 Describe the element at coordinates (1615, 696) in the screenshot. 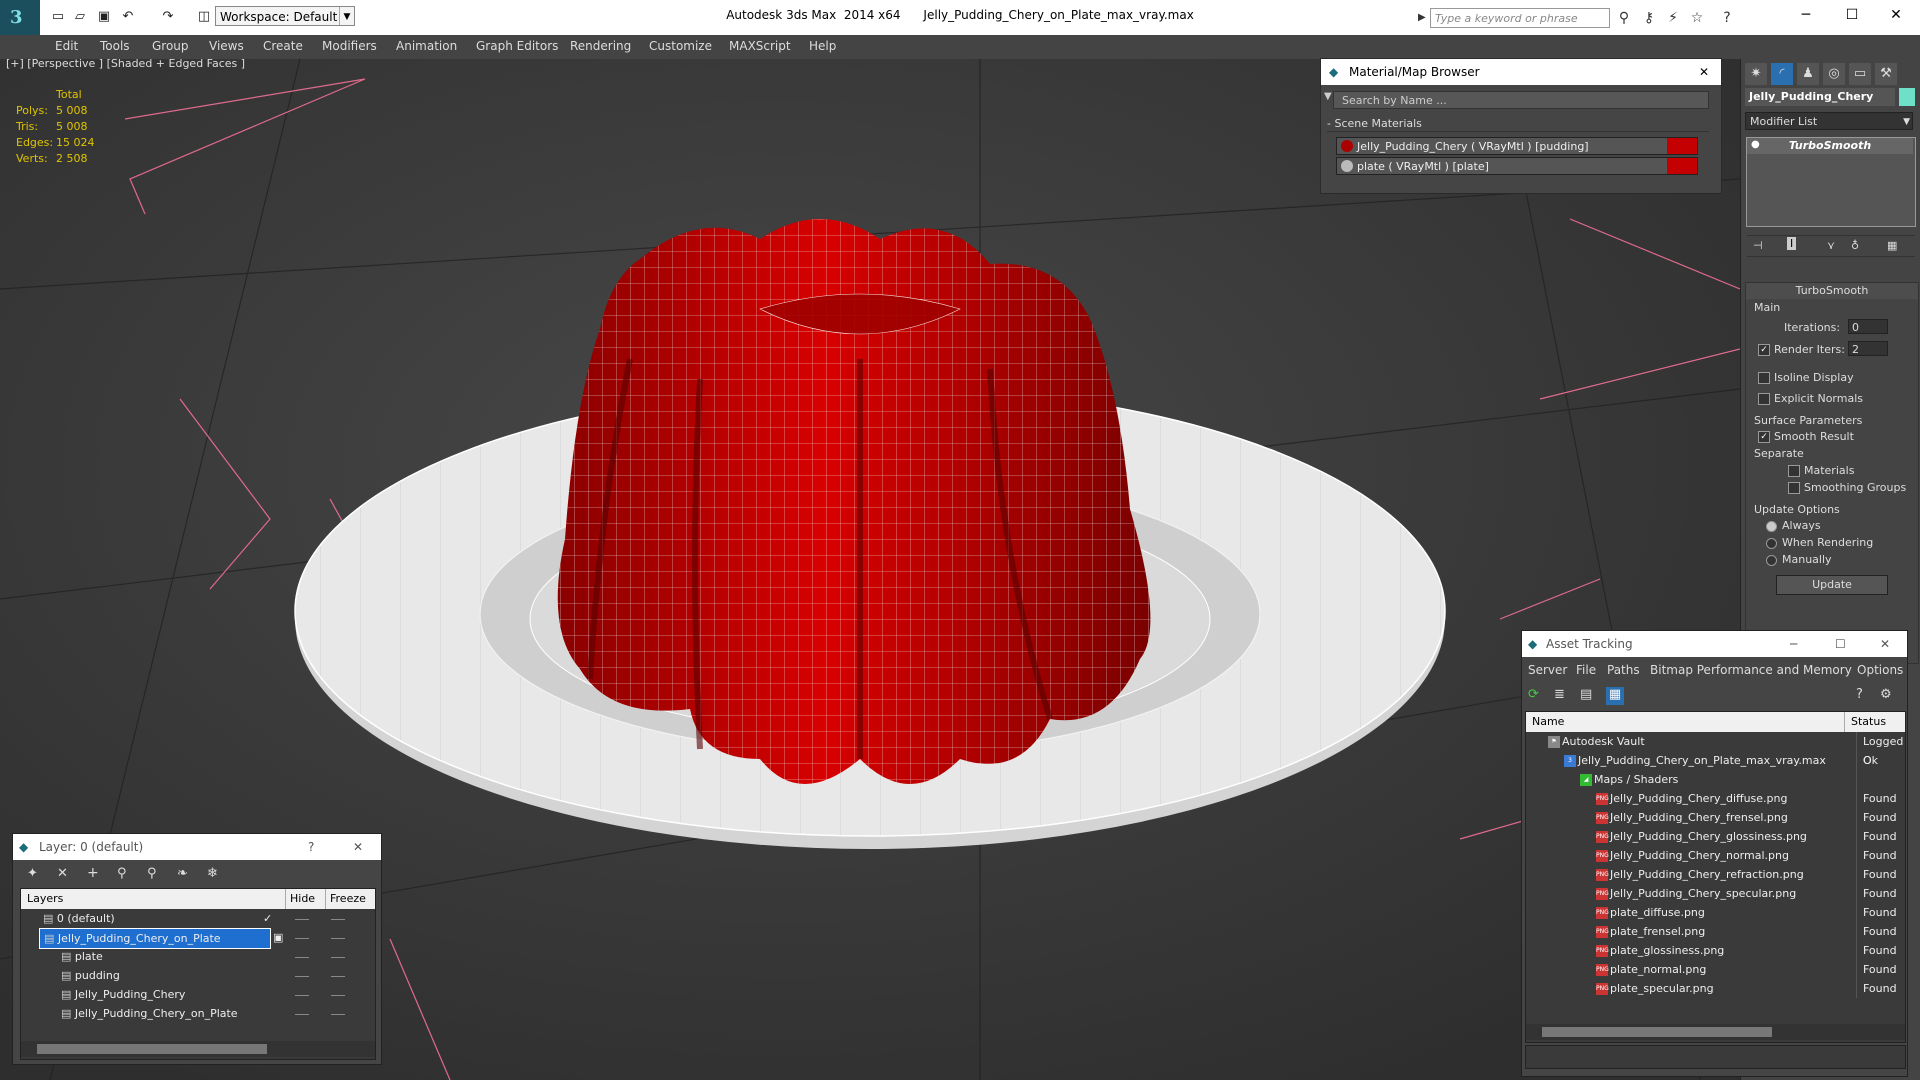

I see `table-view-icon: ▦` at that location.